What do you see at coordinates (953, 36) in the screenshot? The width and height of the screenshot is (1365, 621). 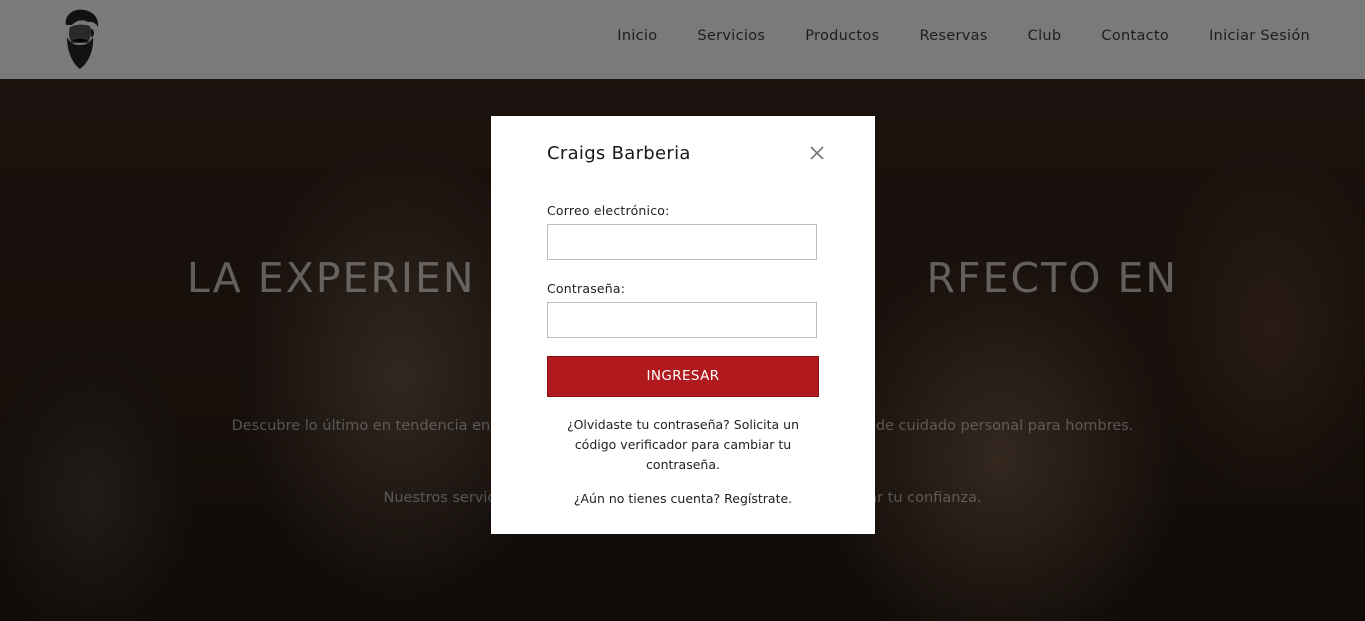 I see `nav-item-reservas: Reservas` at bounding box center [953, 36].